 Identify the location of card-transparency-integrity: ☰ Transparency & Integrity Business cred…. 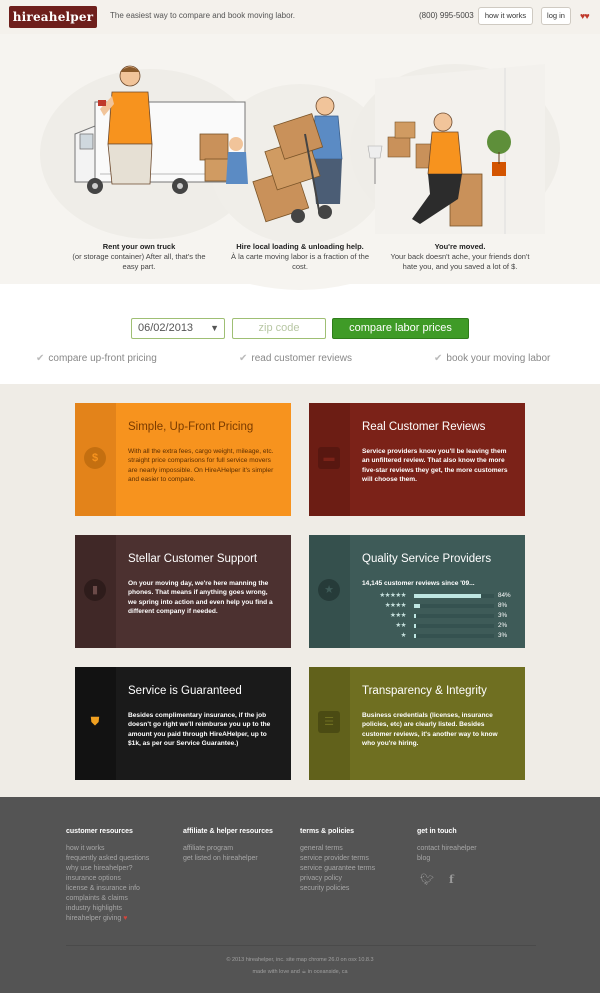
(417, 723).